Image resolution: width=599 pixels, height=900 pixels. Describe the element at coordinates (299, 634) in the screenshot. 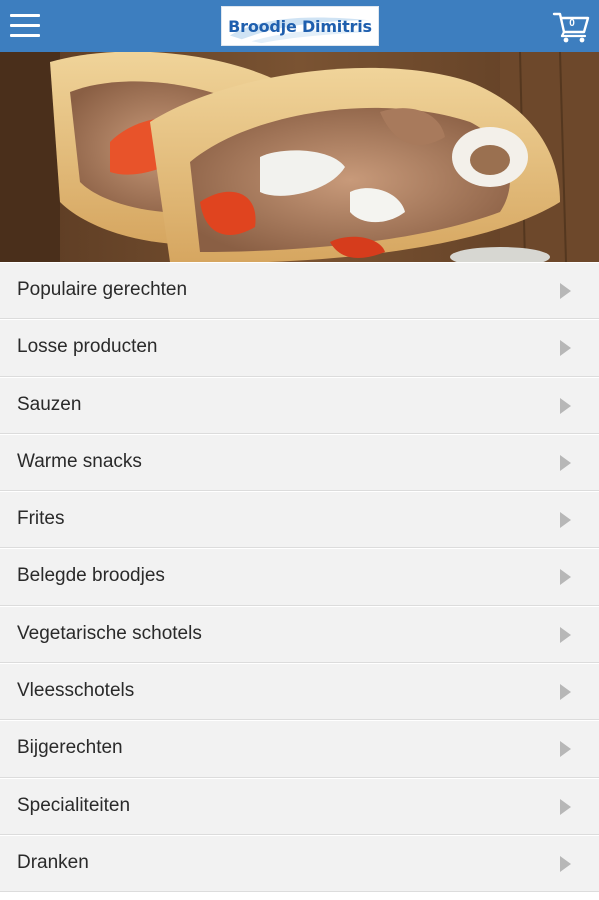

I see `menu-item-vegetarische-schotels: Vegetarische schotels` at that location.